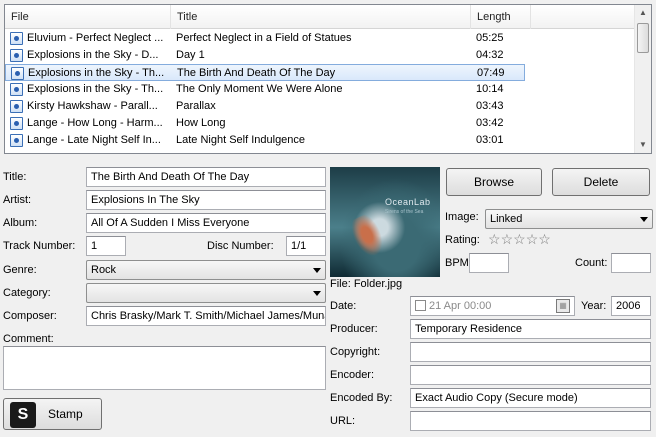 This screenshot has height=437, width=656. I want to click on date-picker: 21 Apr 00:00 ▦, so click(492, 306).